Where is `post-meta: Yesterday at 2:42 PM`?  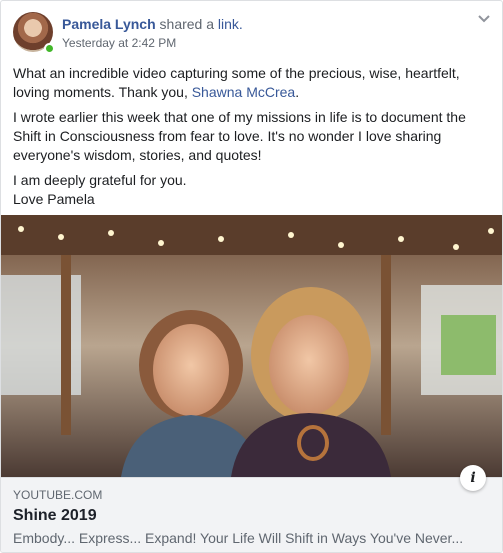
post-meta: Yesterday at 2:42 PM is located at coordinates (119, 43).